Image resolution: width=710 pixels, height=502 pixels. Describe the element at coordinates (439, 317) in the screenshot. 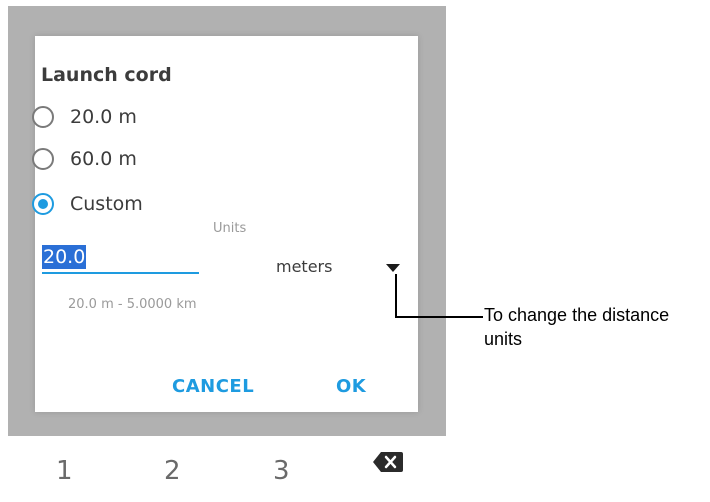

I see `callout-line-horizontal` at that location.